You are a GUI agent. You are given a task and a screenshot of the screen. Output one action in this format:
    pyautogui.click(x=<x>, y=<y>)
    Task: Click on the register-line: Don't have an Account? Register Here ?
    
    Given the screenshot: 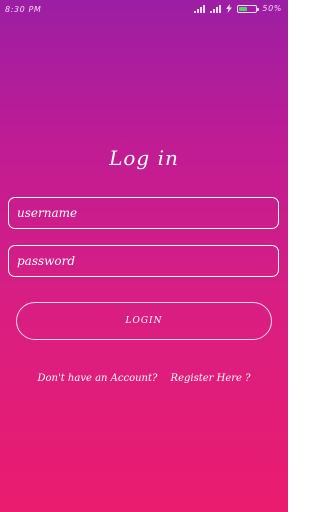 What is the action you would take?
    pyautogui.click(x=144, y=378)
    